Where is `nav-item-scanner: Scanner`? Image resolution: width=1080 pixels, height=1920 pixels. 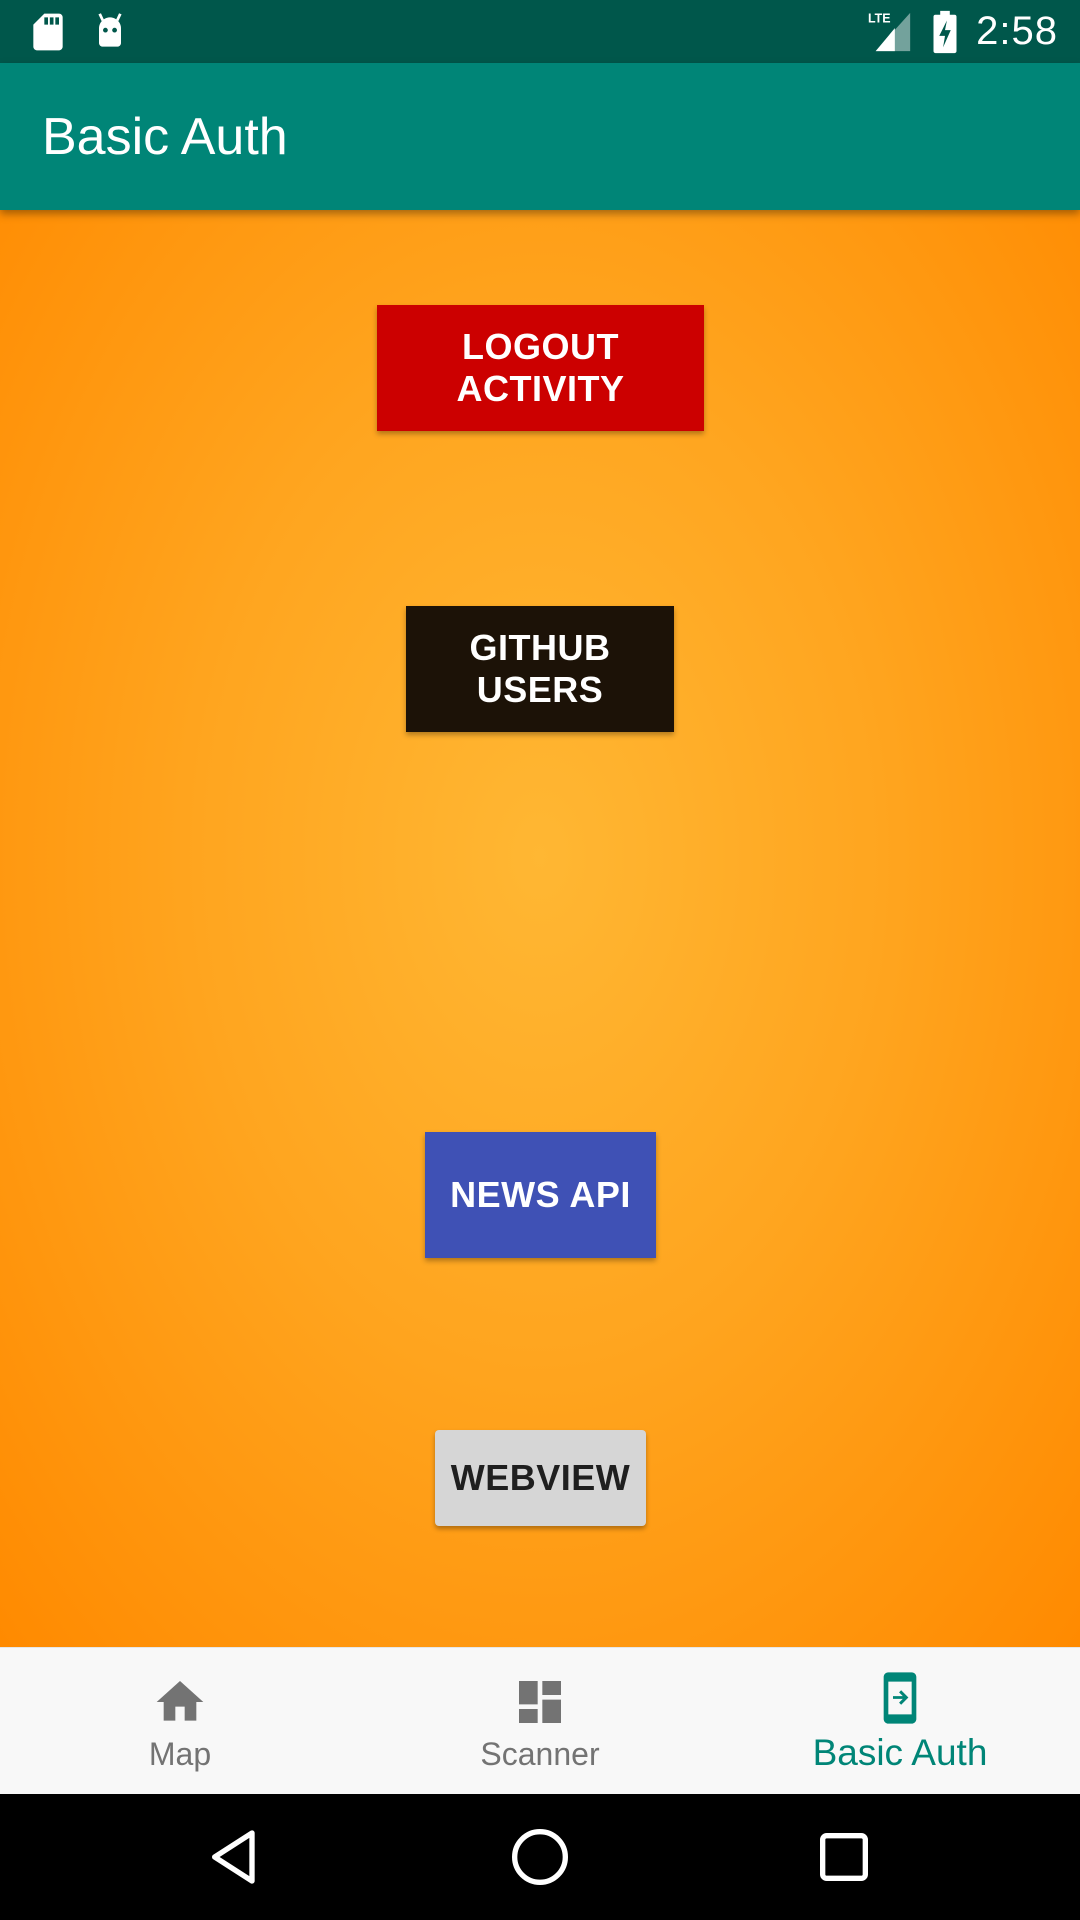 nav-item-scanner: Scanner is located at coordinates (540, 1721).